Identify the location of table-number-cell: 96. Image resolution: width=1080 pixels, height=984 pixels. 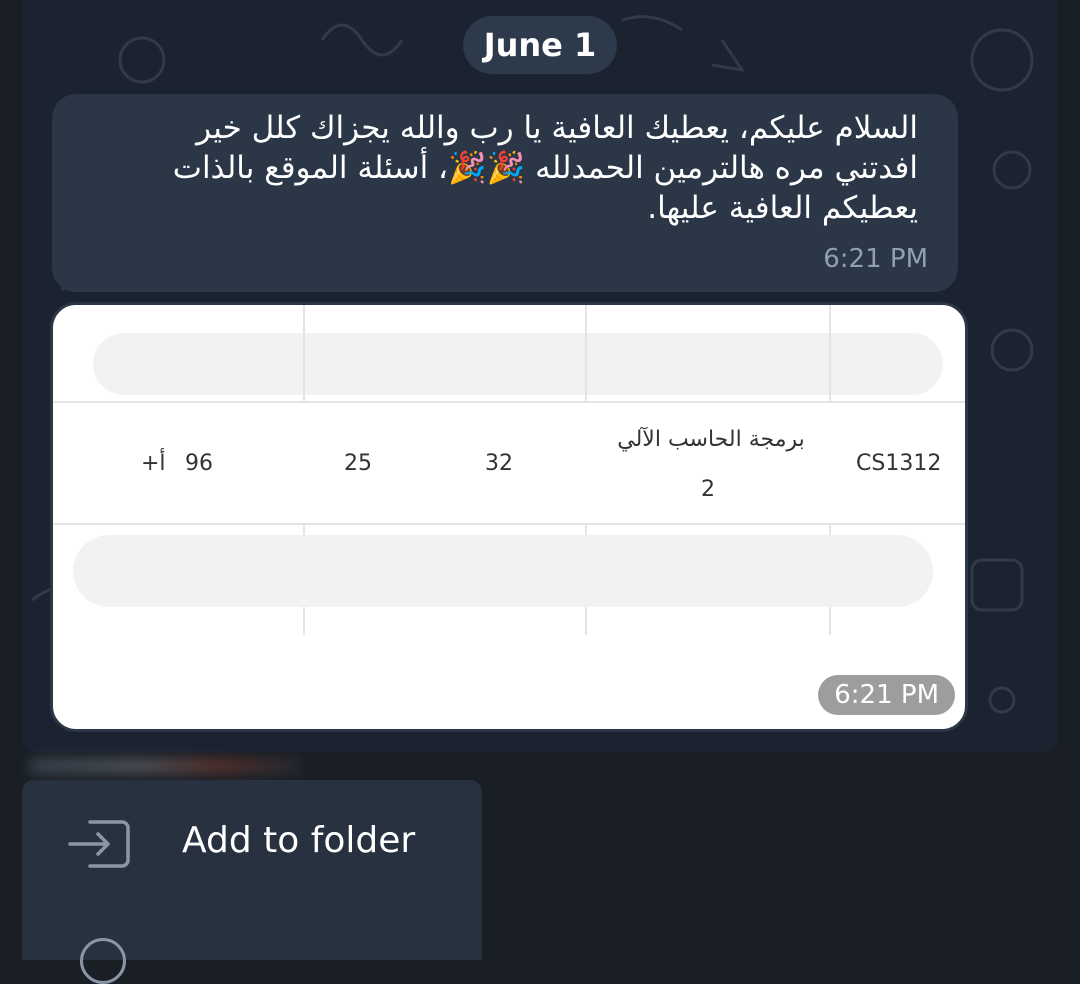
(199, 463).